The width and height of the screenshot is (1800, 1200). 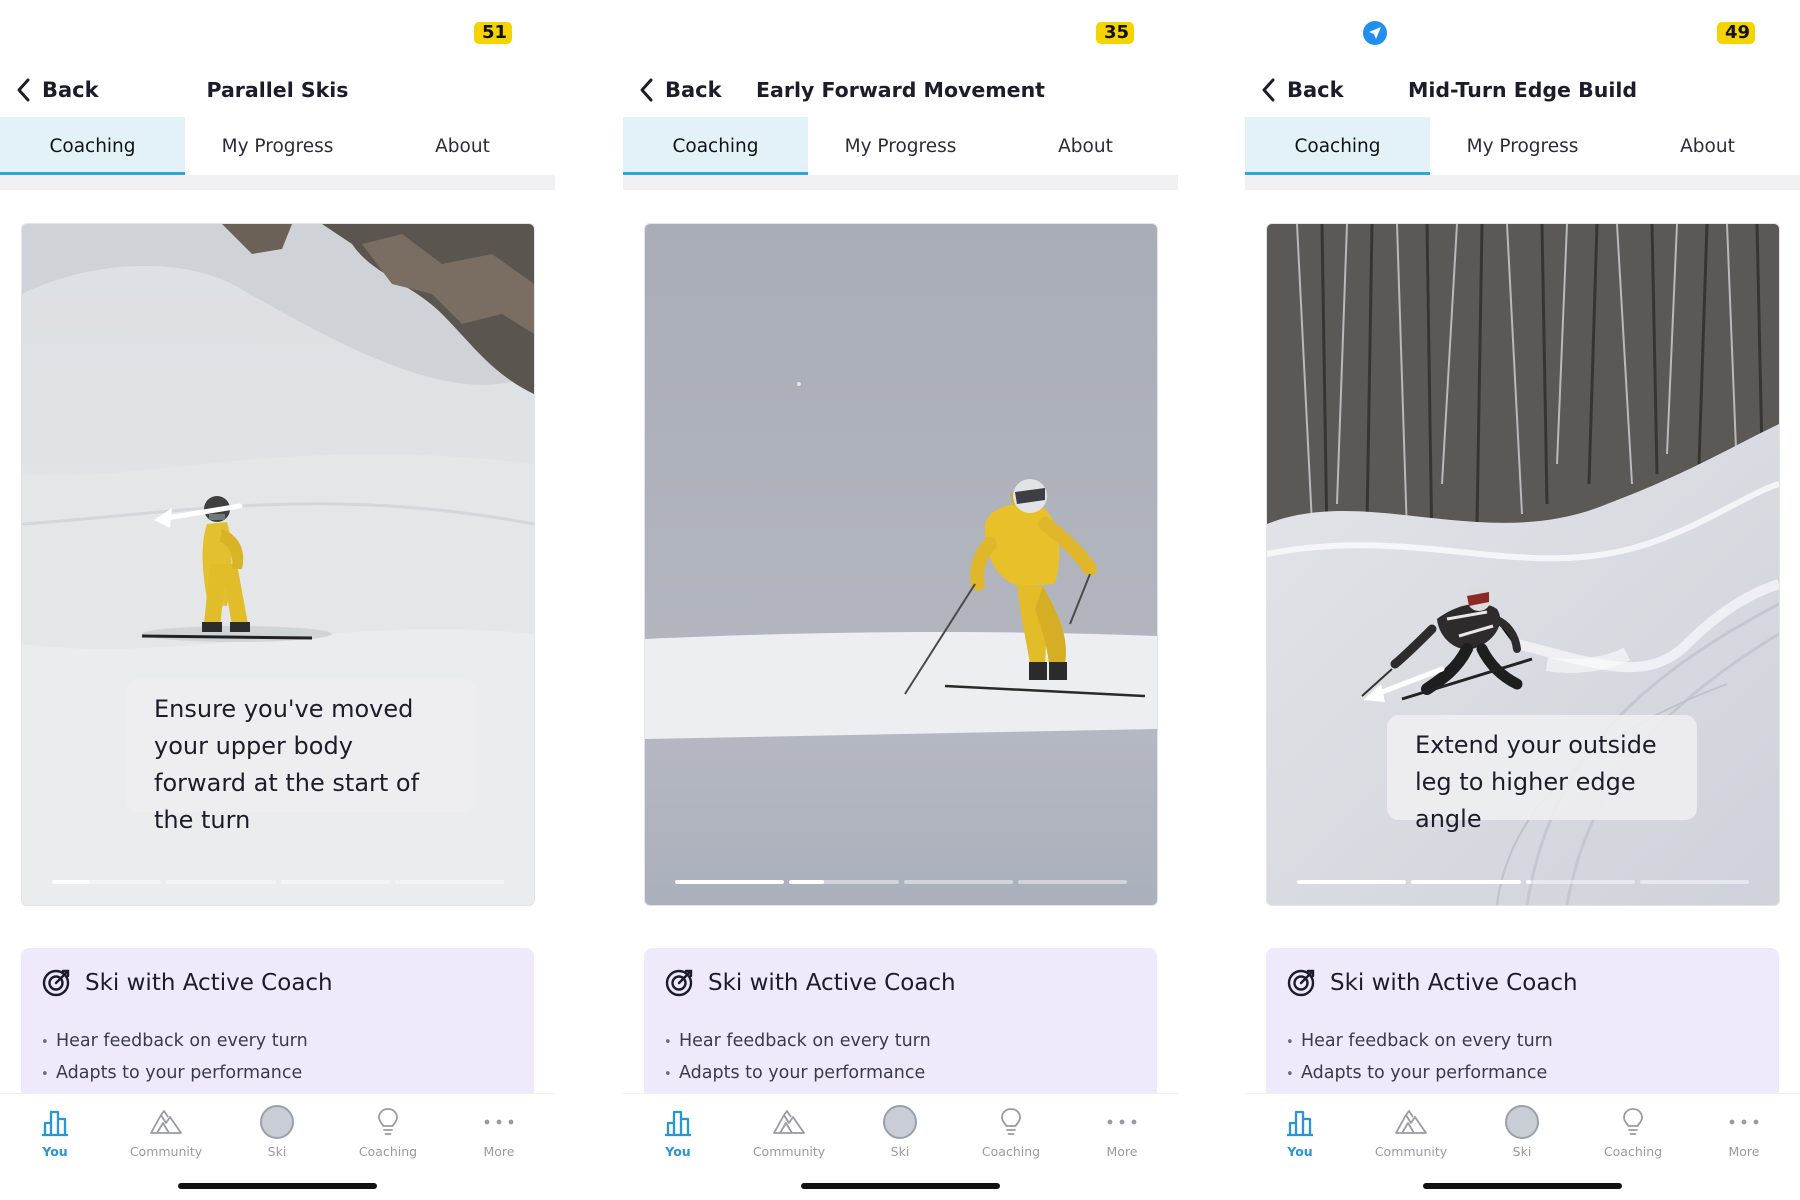 I want to click on coach-title: Ski with Active Coach, so click(x=832, y=983).